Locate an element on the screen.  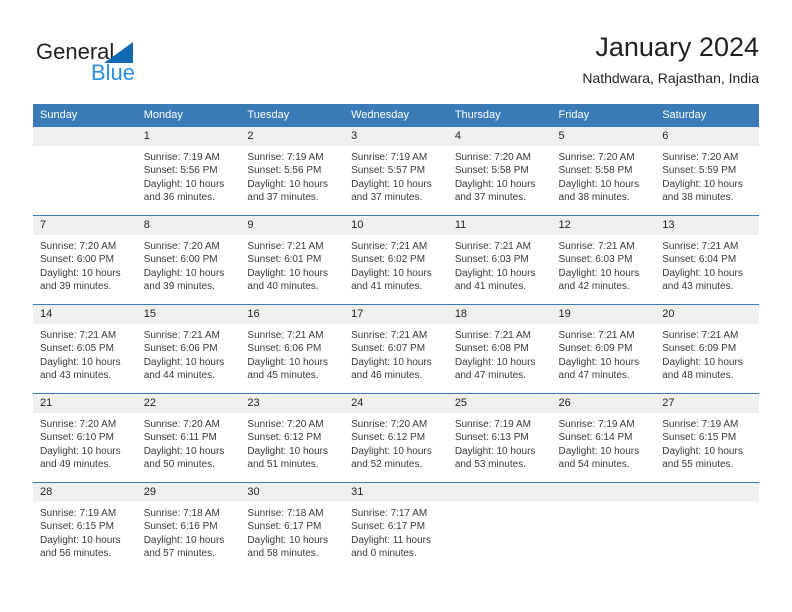
sunset-text: Sunset: 6:16 PM is located at coordinates (180, 527).